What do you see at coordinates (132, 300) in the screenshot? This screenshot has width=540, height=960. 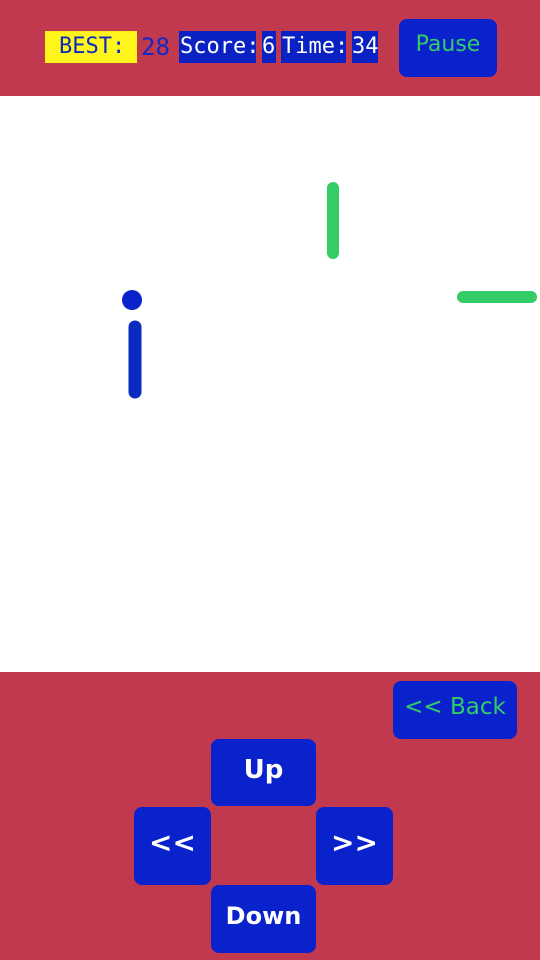 I see `player-head` at bounding box center [132, 300].